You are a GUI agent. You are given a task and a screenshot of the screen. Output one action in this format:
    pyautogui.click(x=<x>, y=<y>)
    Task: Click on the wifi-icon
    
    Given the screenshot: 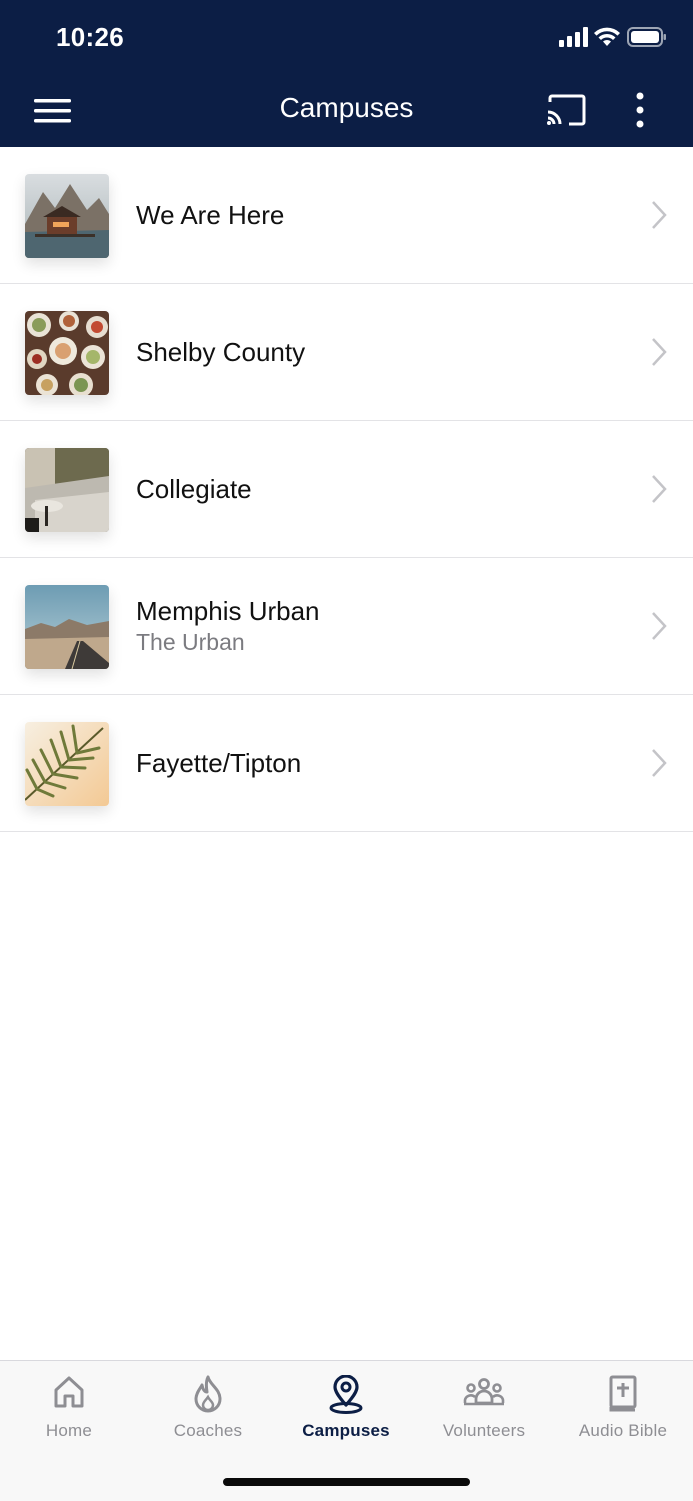 What is the action you would take?
    pyautogui.click(x=607, y=36)
    